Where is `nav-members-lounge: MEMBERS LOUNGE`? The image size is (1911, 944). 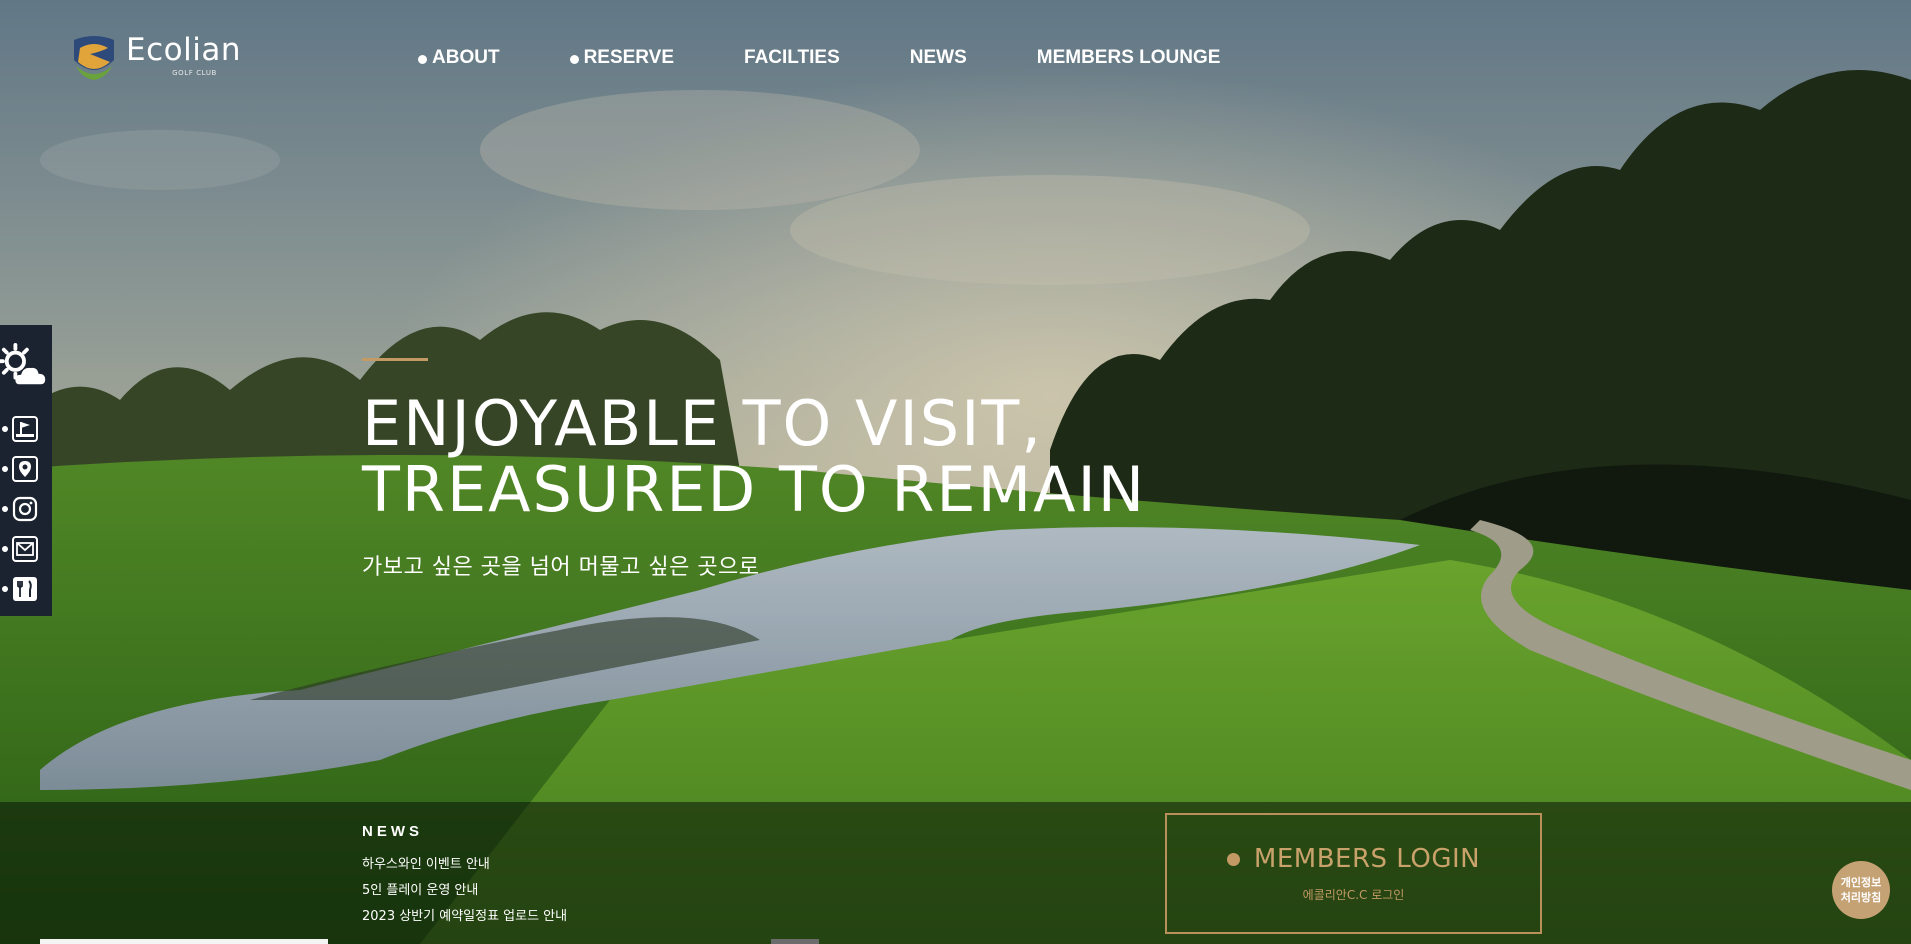
nav-members-lounge: MEMBERS LOUNGE is located at coordinates (1129, 58).